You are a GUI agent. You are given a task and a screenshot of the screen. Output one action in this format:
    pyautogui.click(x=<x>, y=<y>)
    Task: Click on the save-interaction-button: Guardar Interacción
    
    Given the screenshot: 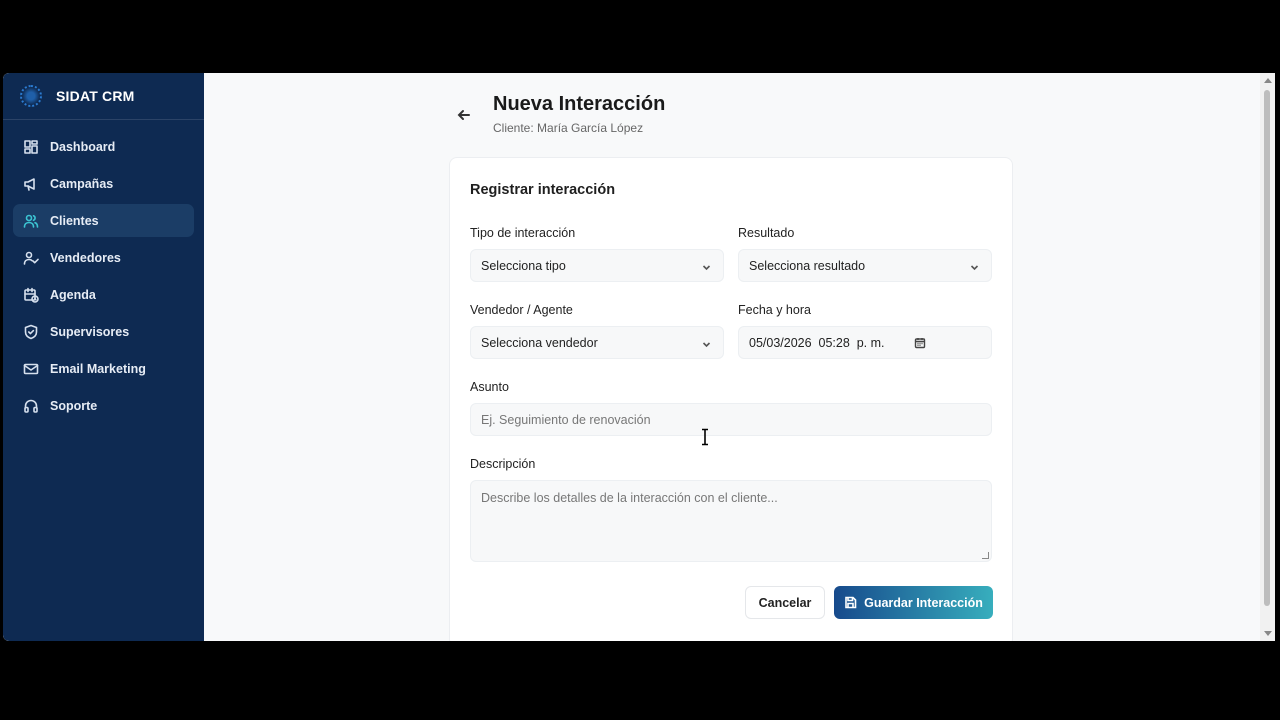 What is the action you would take?
    pyautogui.click(x=913, y=602)
    